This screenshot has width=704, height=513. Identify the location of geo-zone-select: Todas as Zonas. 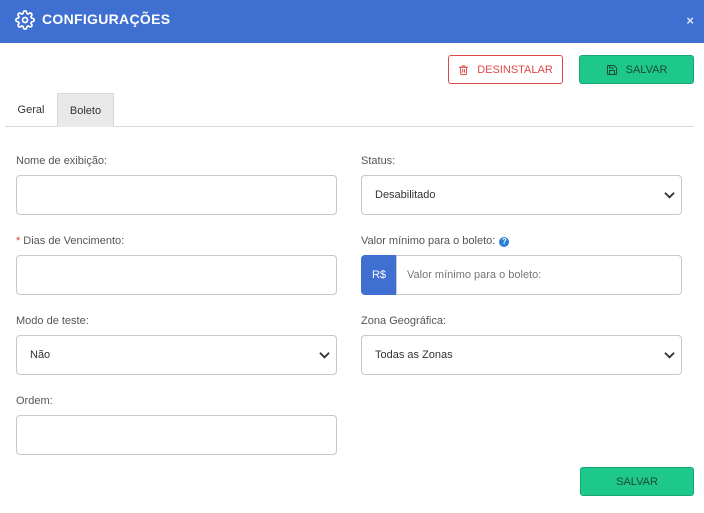
(521, 355).